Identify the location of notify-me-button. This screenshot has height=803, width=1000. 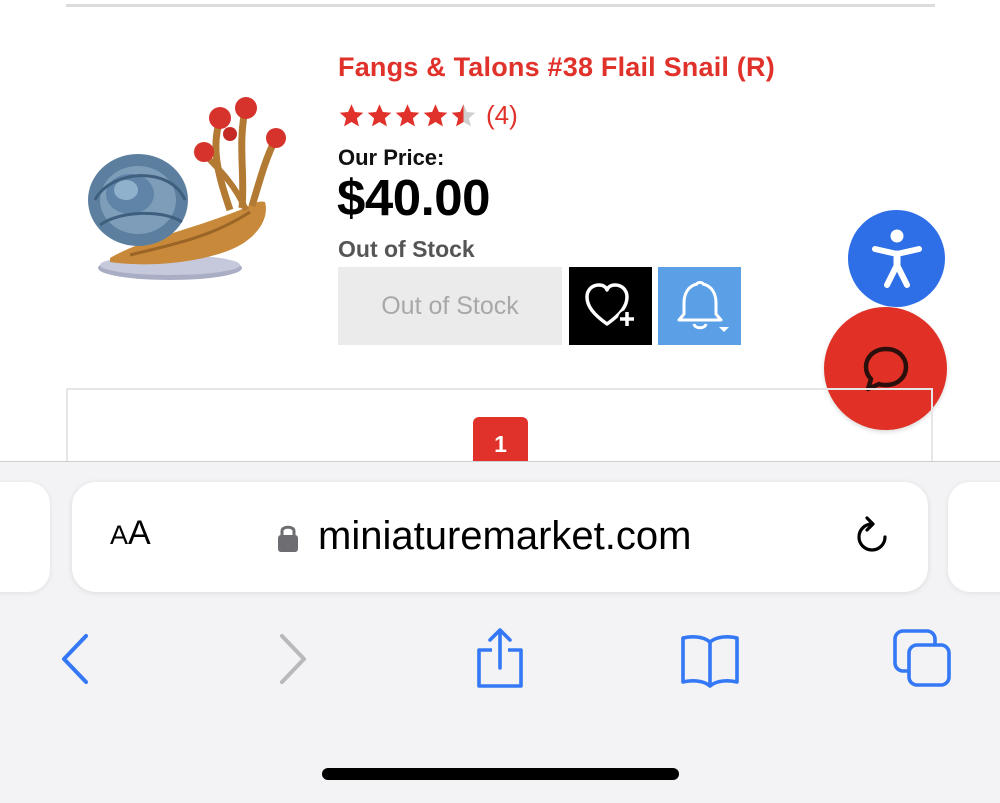
(699, 306).